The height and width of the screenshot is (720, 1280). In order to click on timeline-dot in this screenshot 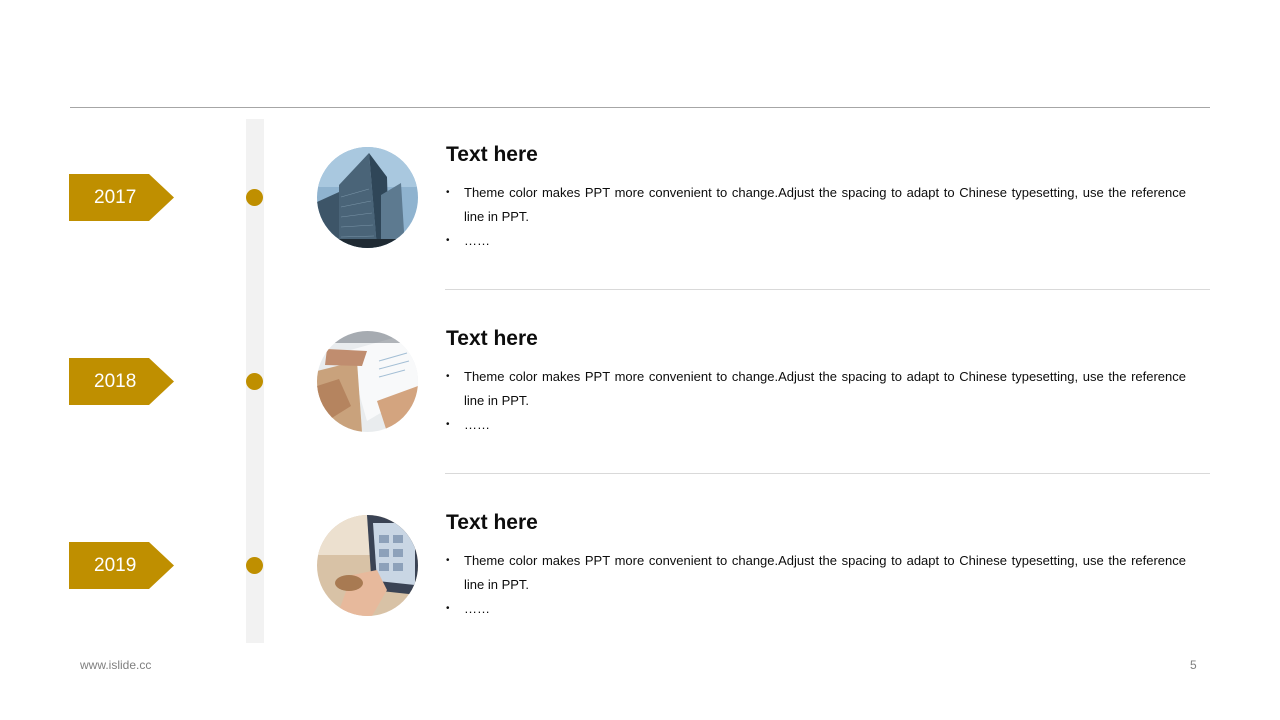, I will do `click(254, 565)`.